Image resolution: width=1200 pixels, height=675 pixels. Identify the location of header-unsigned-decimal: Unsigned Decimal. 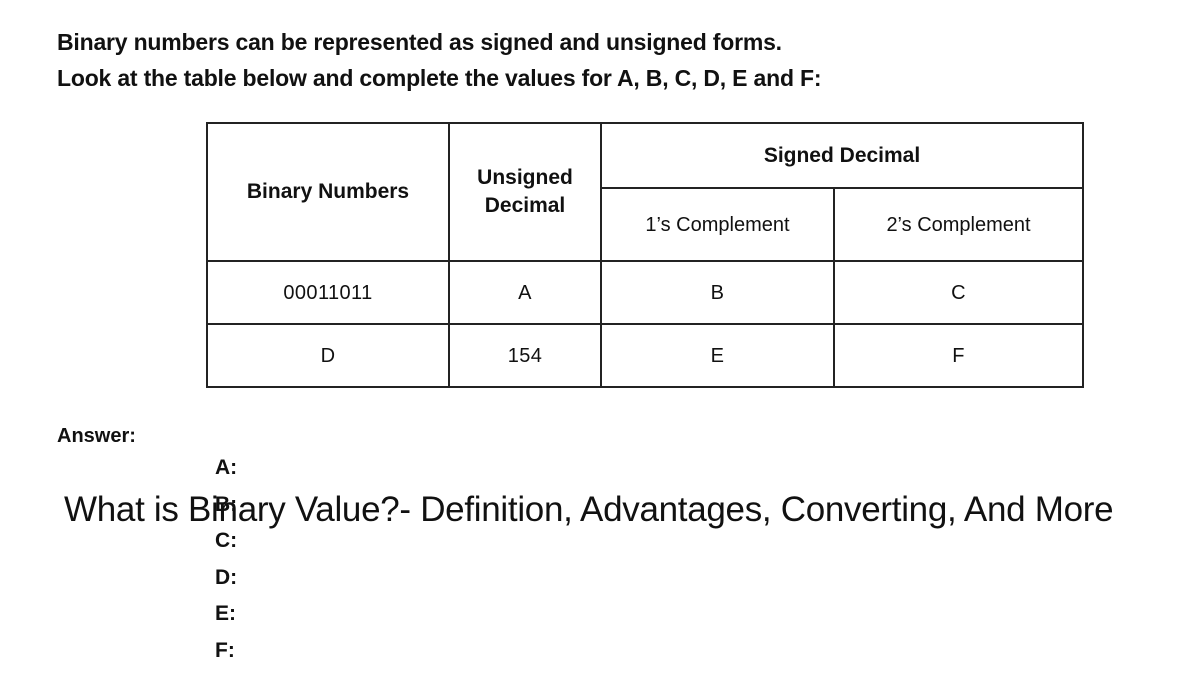
(525, 192).